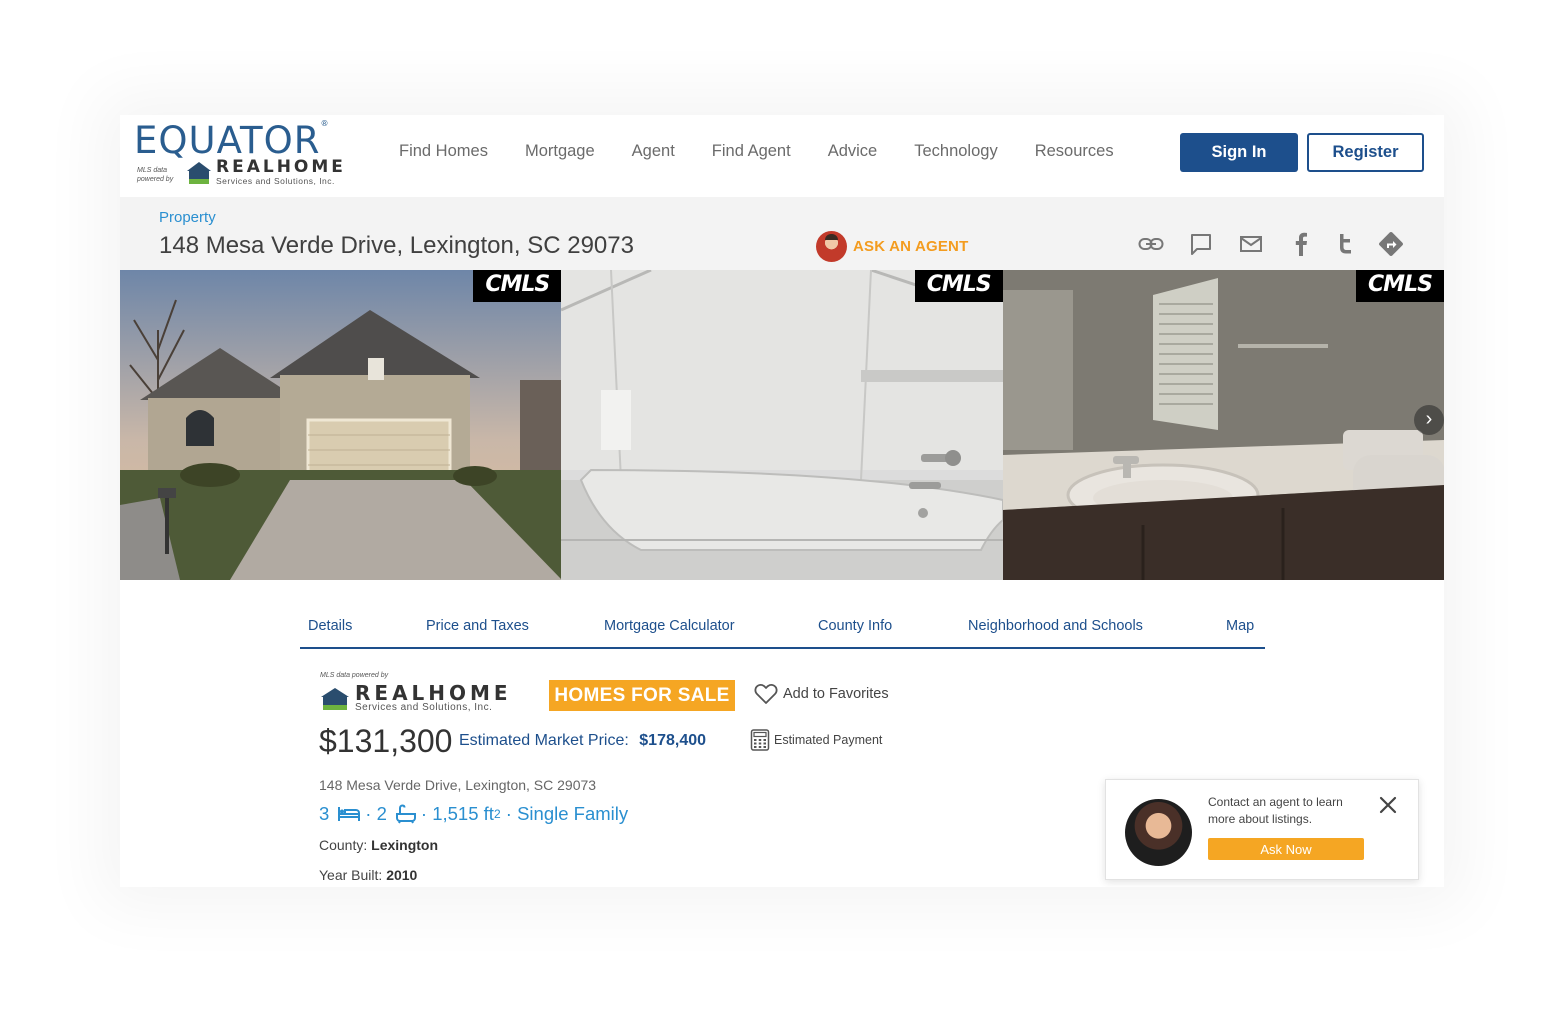 This screenshot has height=1011, width=1564. I want to click on share-toolbar, so click(1283, 244).